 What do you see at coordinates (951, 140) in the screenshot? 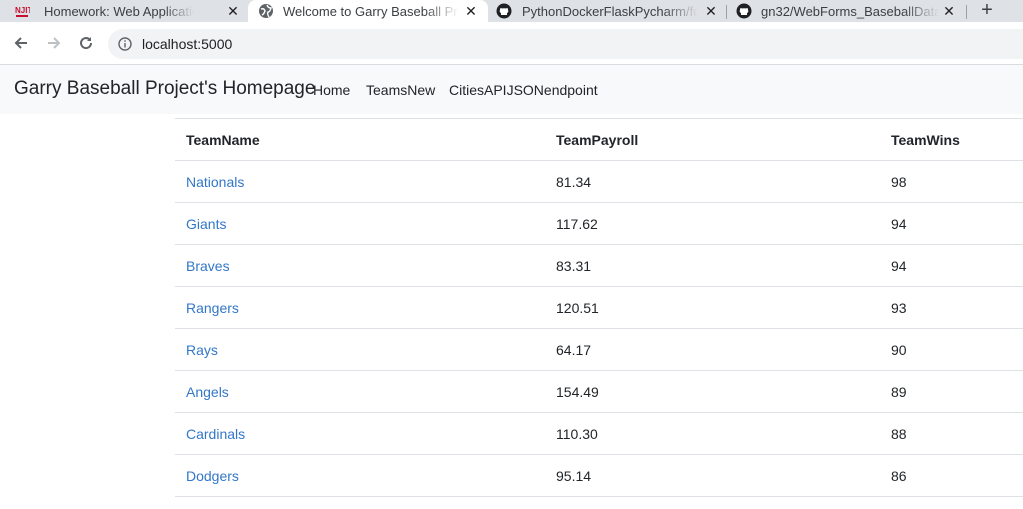
I see `column-header-teamwins: TeamWins` at bounding box center [951, 140].